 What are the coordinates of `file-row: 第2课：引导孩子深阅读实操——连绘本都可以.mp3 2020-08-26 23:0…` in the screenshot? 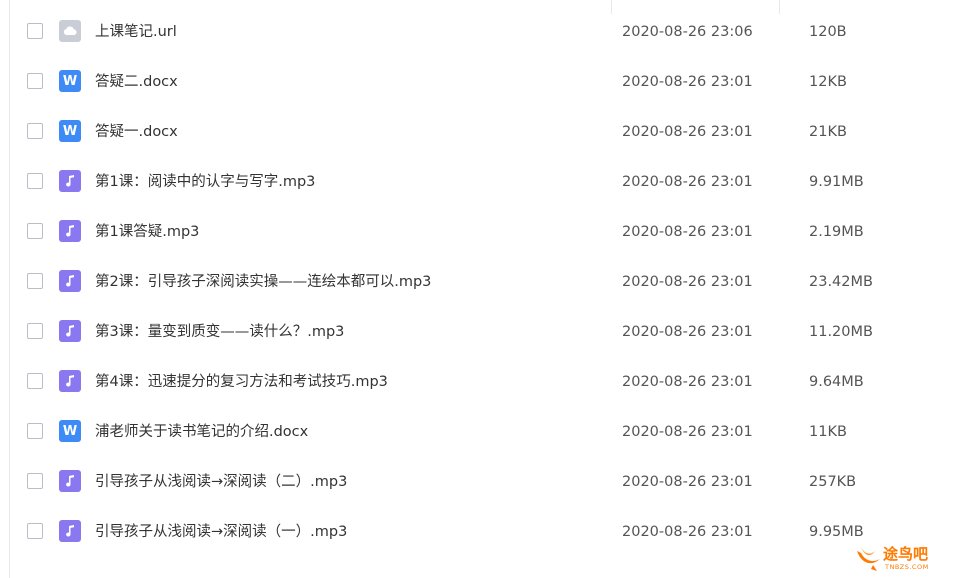 It's located at (477, 282).